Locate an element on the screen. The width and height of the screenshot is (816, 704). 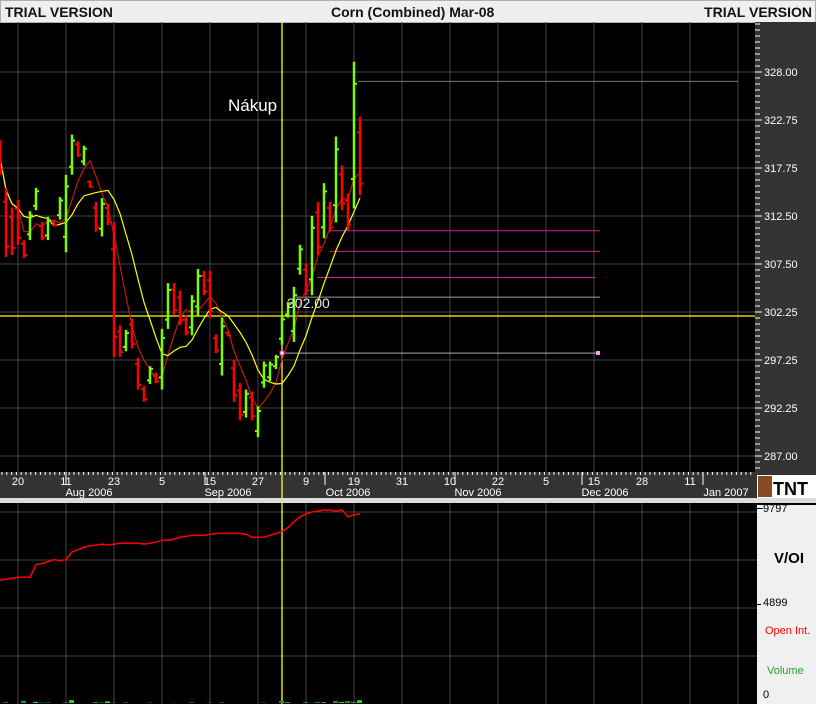
price-annotation: 302.00 is located at coordinates (308, 303).